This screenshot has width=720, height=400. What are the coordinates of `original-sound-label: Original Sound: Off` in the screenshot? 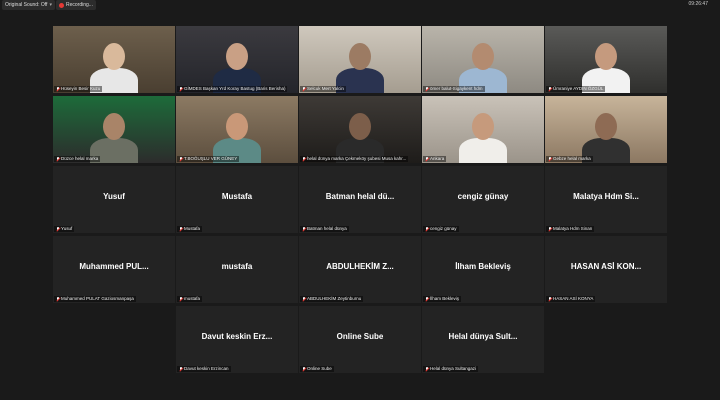 It's located at (26, 5).